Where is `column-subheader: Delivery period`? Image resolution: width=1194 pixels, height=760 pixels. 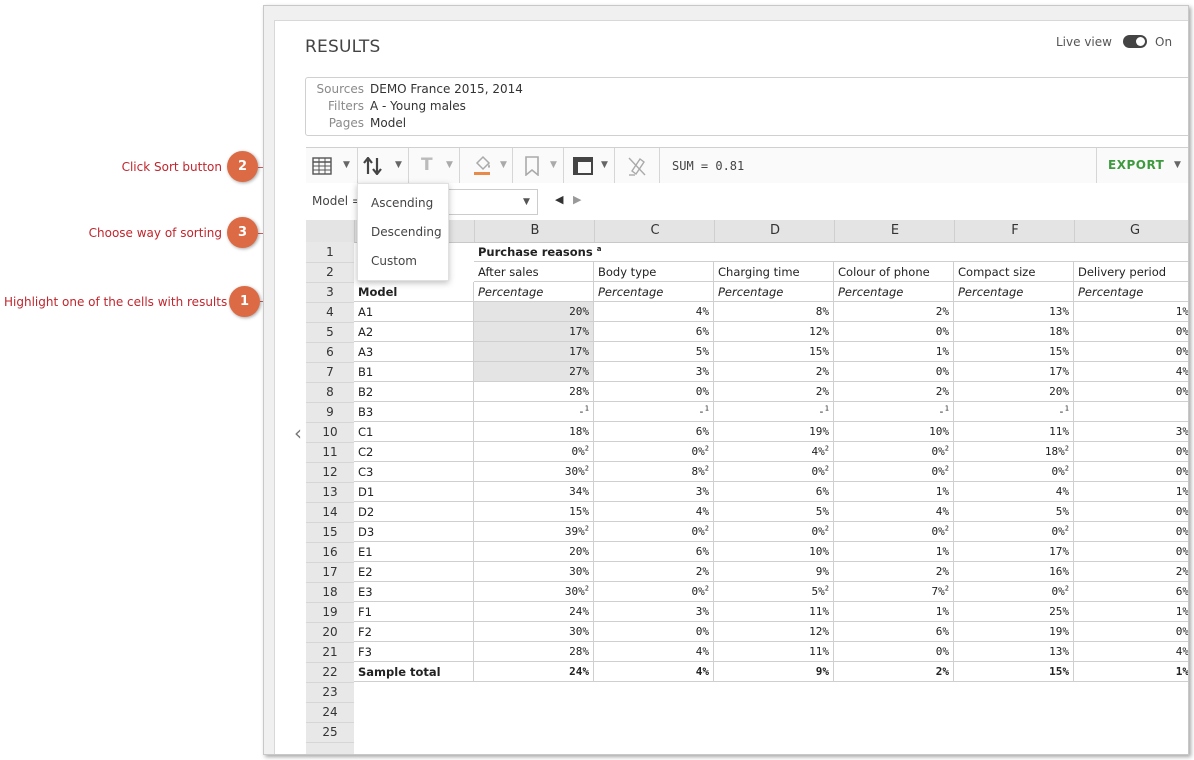 column-subheader: Delivery period is located at coordinates (1131, 272).